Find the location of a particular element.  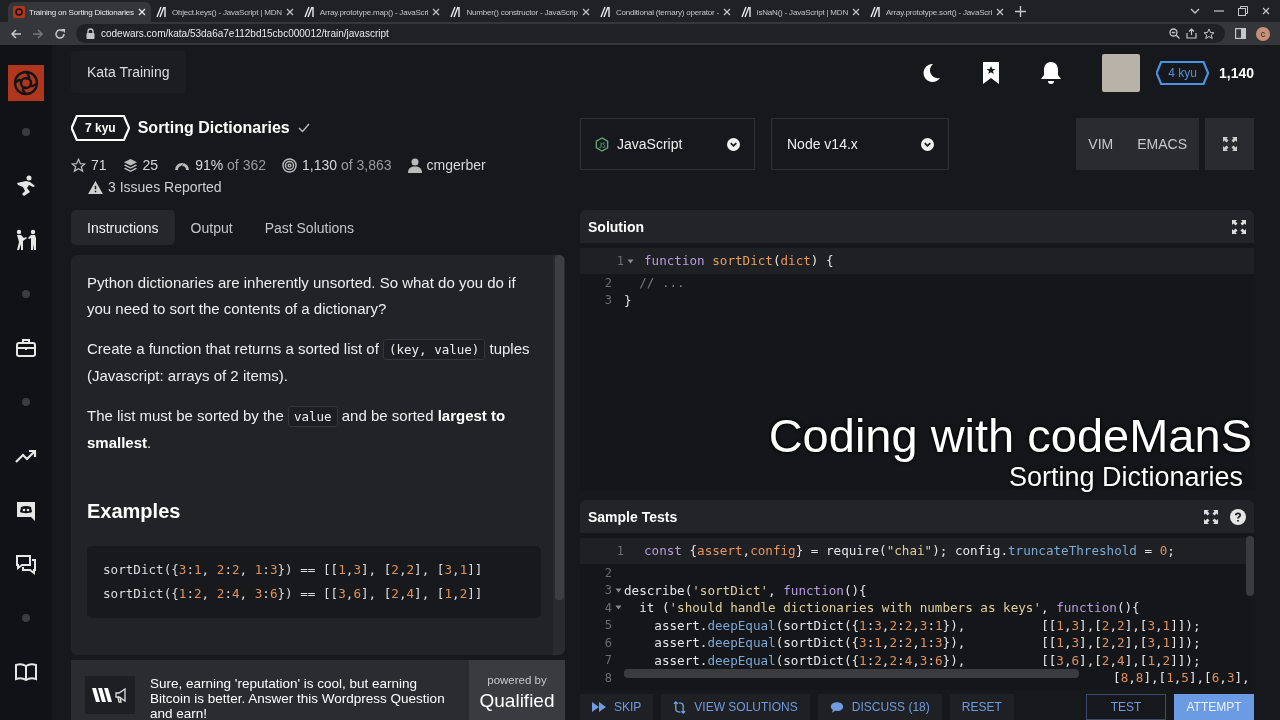

ad-banner: Sure, earning 'reputation' is cool, but earning Bitcoin is better. Answer this Wordpress Question and earn! powered by Qualified is located at coordinates (318, 690).